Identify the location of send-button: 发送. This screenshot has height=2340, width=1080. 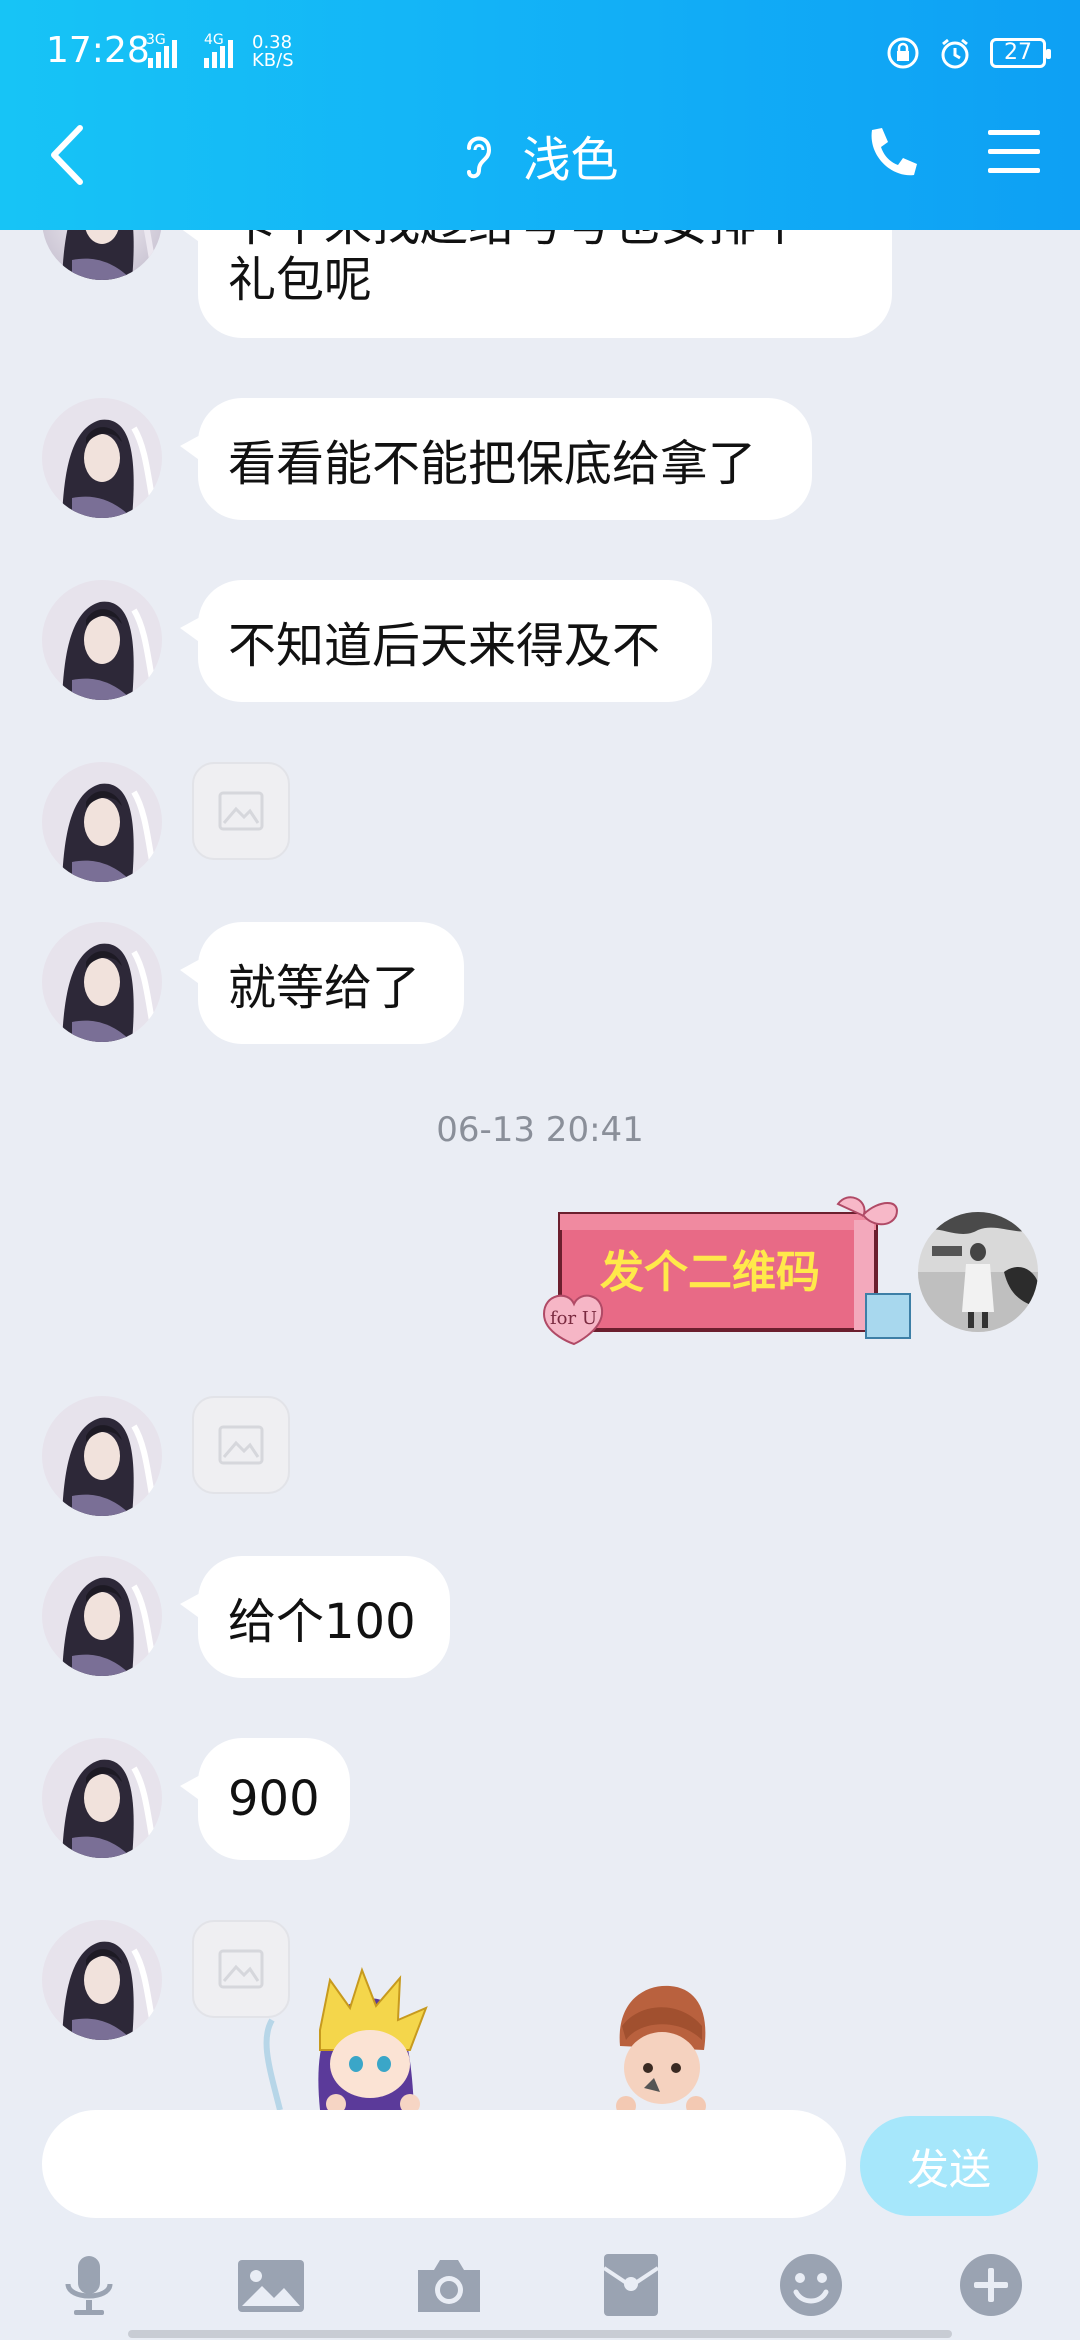
(949, 2166).